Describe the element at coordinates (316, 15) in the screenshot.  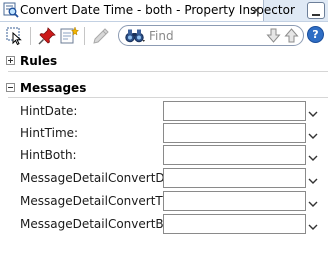
I see `minimize-icon` at that location.